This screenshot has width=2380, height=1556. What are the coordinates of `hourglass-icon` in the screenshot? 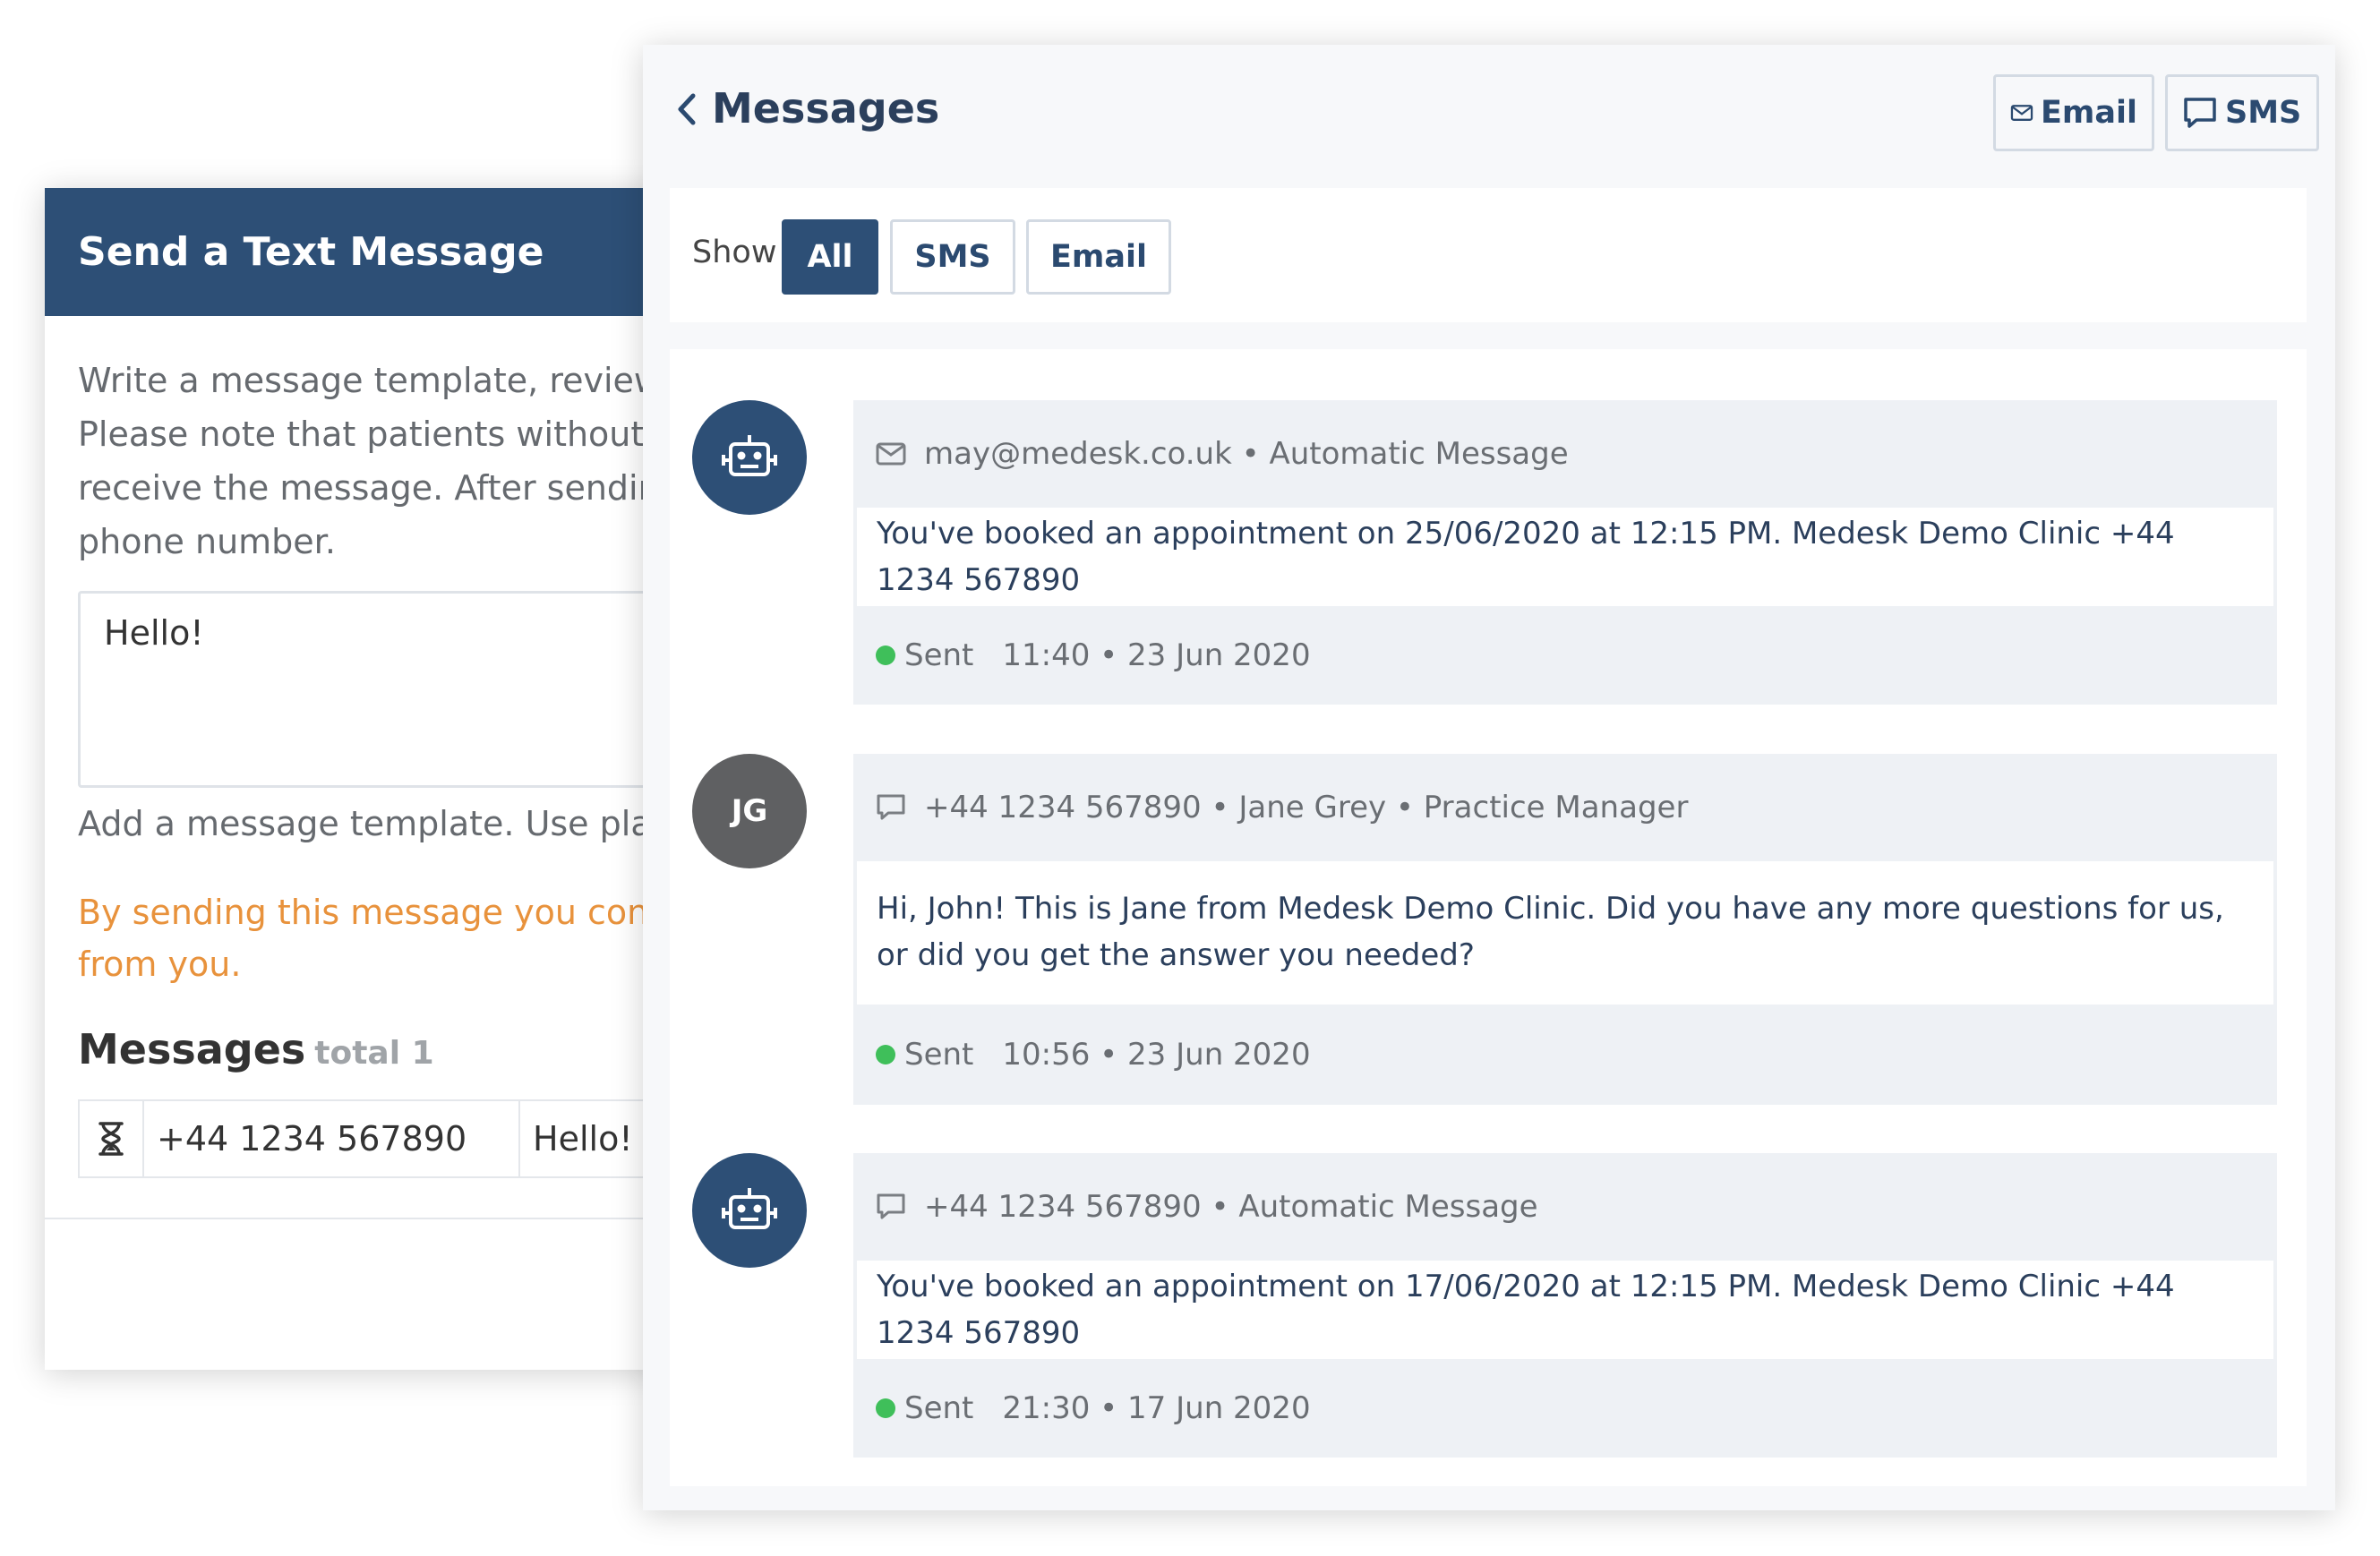 It's located at (112, 1138).